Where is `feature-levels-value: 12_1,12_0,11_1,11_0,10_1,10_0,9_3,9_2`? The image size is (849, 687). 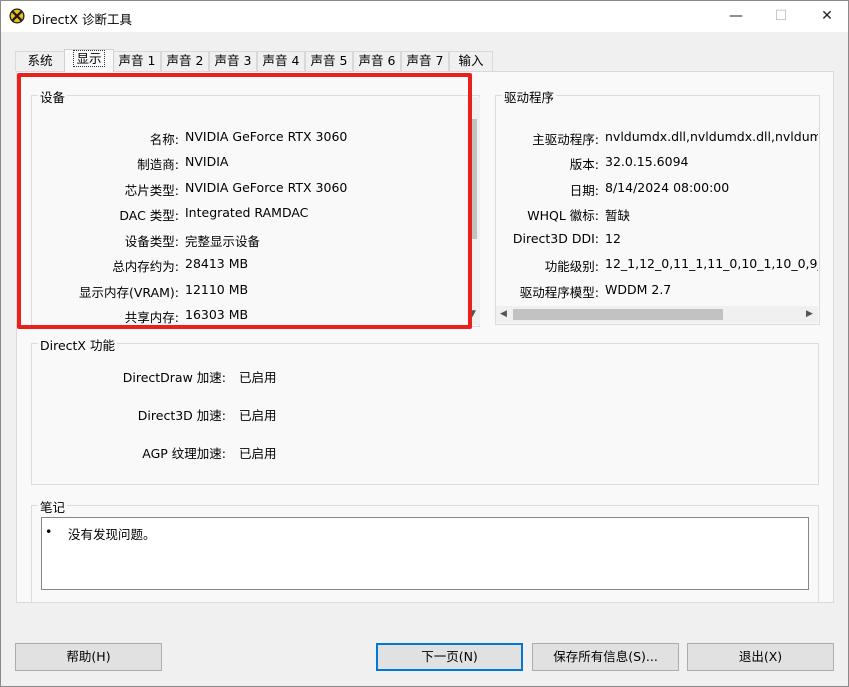
feature-levels-value: 12_1,12_0,11_1,11_0,10_1,10_0,9_3,9_2 is located at coordinates (711, 263).